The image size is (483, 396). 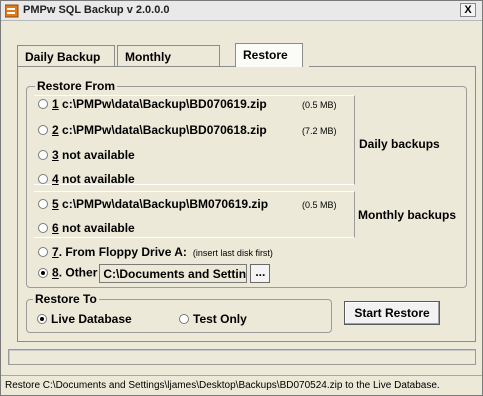 I want to click on tab-label: Restore, so click(x=265, y=55).